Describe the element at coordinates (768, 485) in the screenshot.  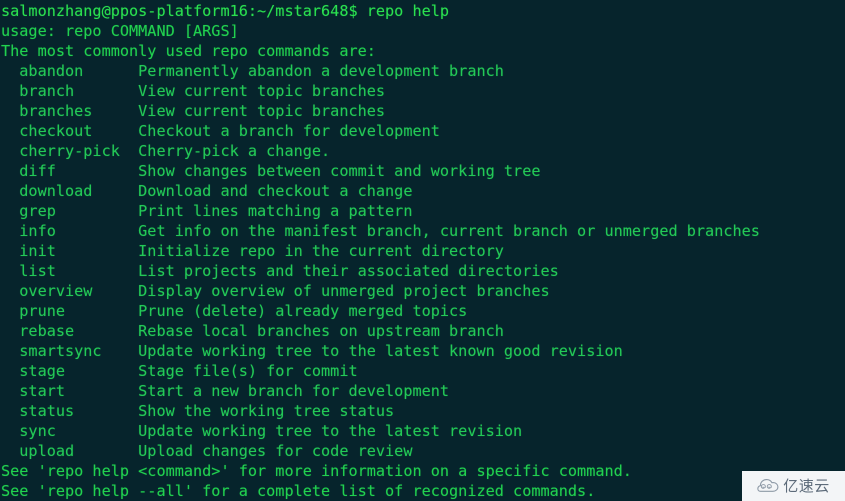
I see `cloud-icon` at that location.